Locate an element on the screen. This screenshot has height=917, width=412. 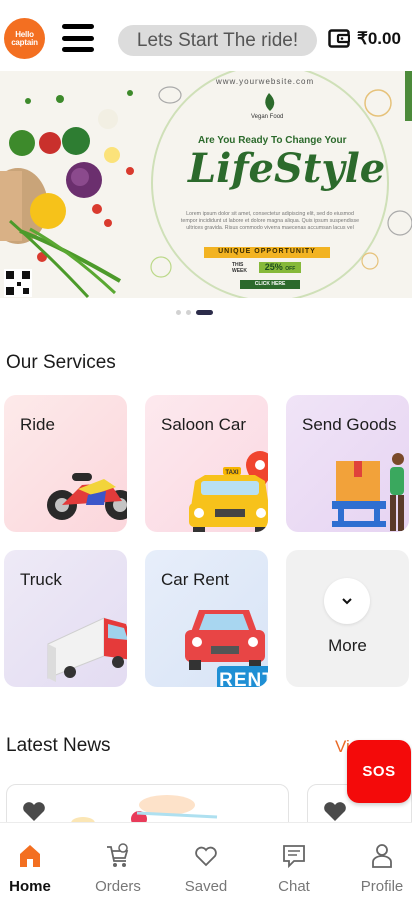
rent-badge: RENT is located at coordinates (242, 676).